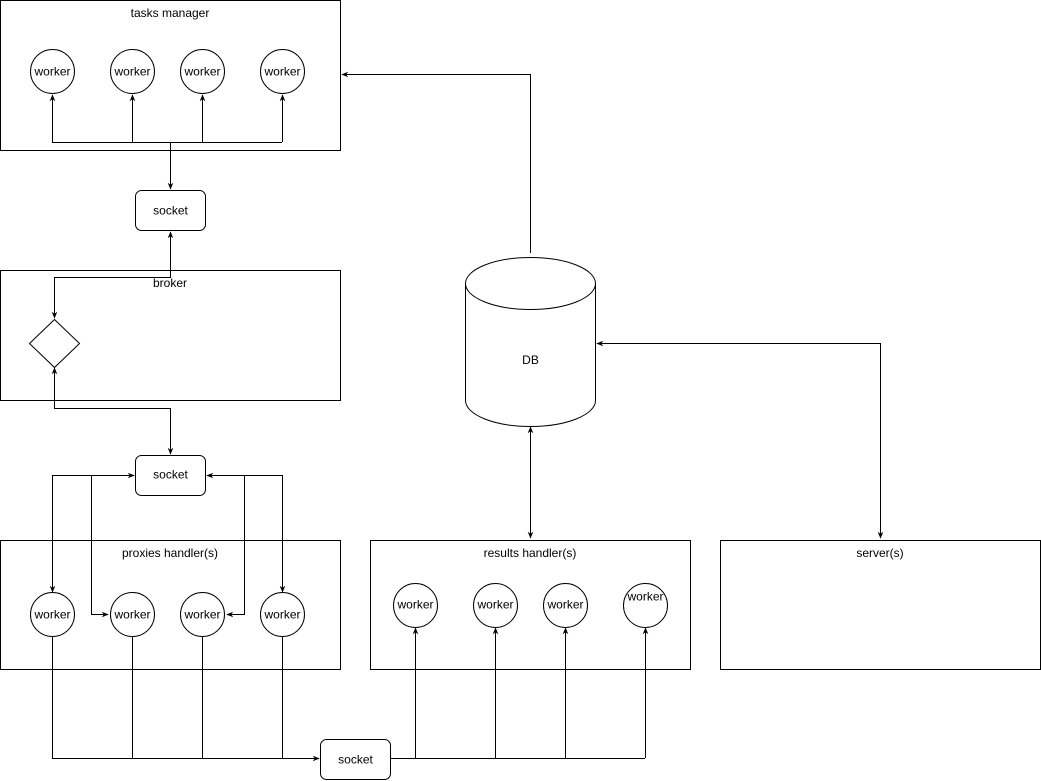 Image resolution: width=1041 pixels, height=781 pixels. I want to click on socket-middle: socket, so click(170, 475).